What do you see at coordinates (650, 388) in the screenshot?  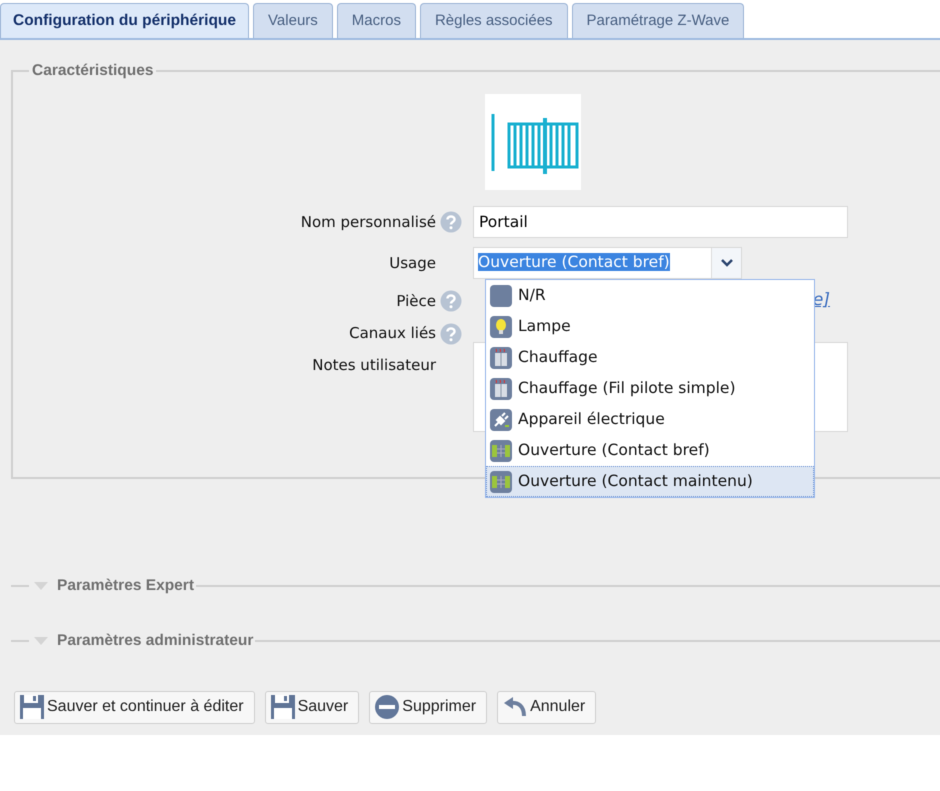 I see `dropdown-option: Chauffage (Fil pilote simple)` at bounding box center [650, 388].